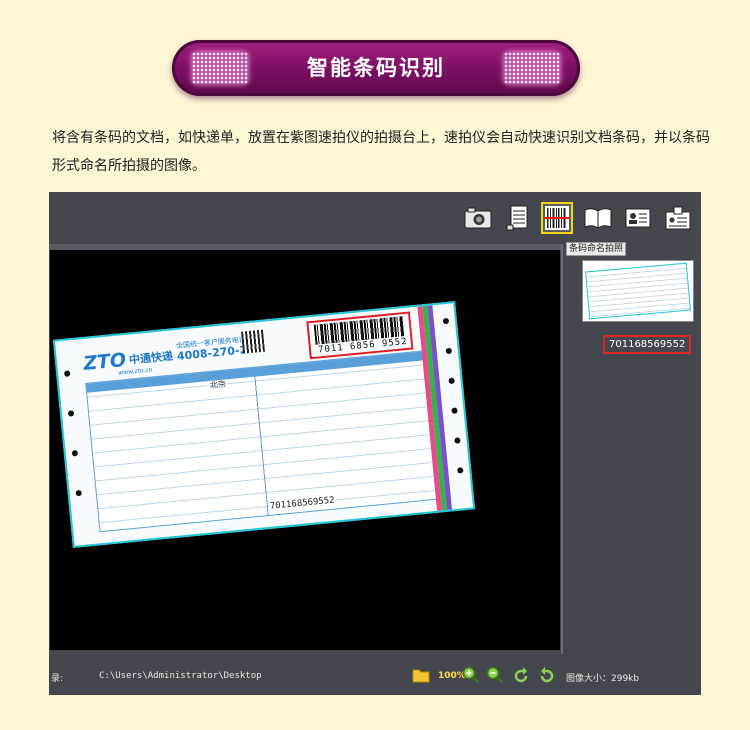 The height and width of the screenshot is (730, 750). What do you see at coordinates (630, 454) in the screenshot?
I see `thumbnail-pane: 701168569552` at bounding box center [630, 454].